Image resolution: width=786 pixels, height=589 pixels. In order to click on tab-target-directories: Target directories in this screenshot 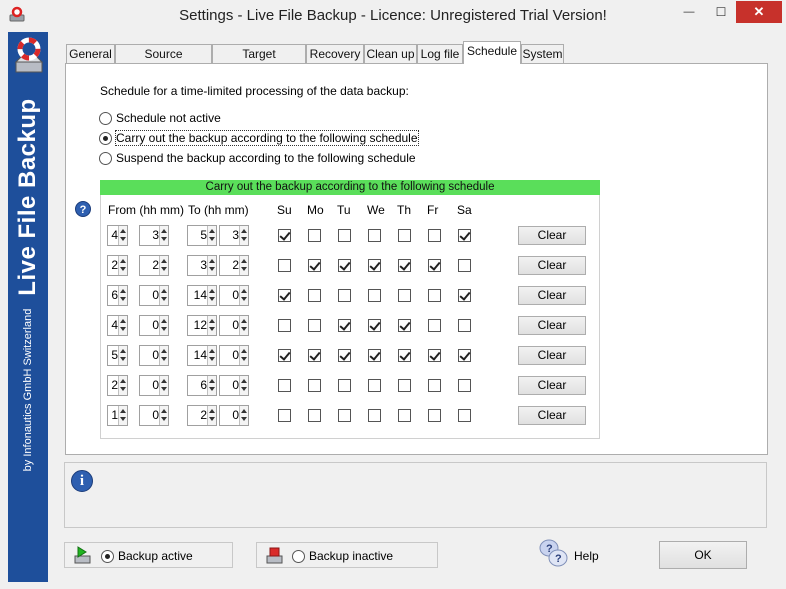, I will do `click(259, 61)`.